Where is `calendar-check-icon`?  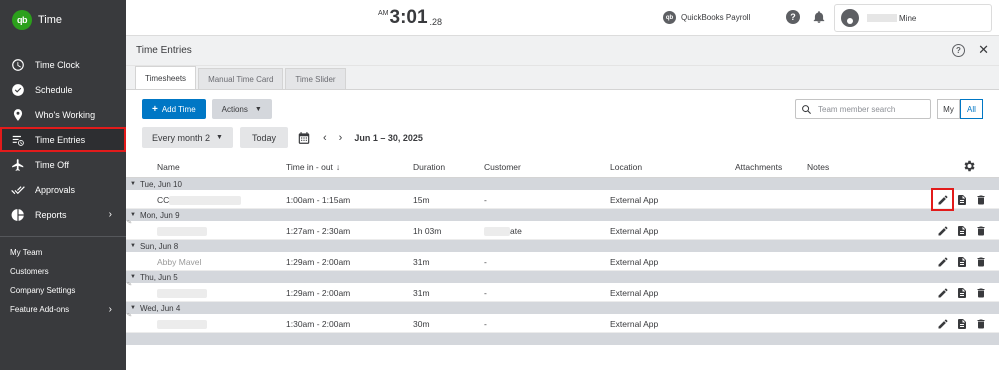
calendar-check-icon is located at coordinates (18, 90).